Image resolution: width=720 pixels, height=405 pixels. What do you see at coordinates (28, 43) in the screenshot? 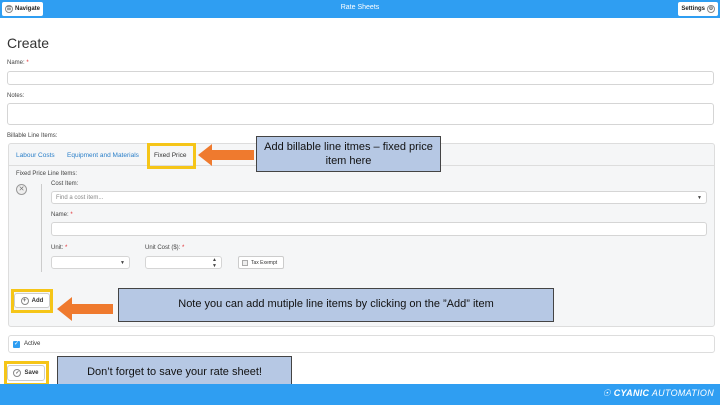
I see `create-heading: Create` at bounding box center [28, 43].